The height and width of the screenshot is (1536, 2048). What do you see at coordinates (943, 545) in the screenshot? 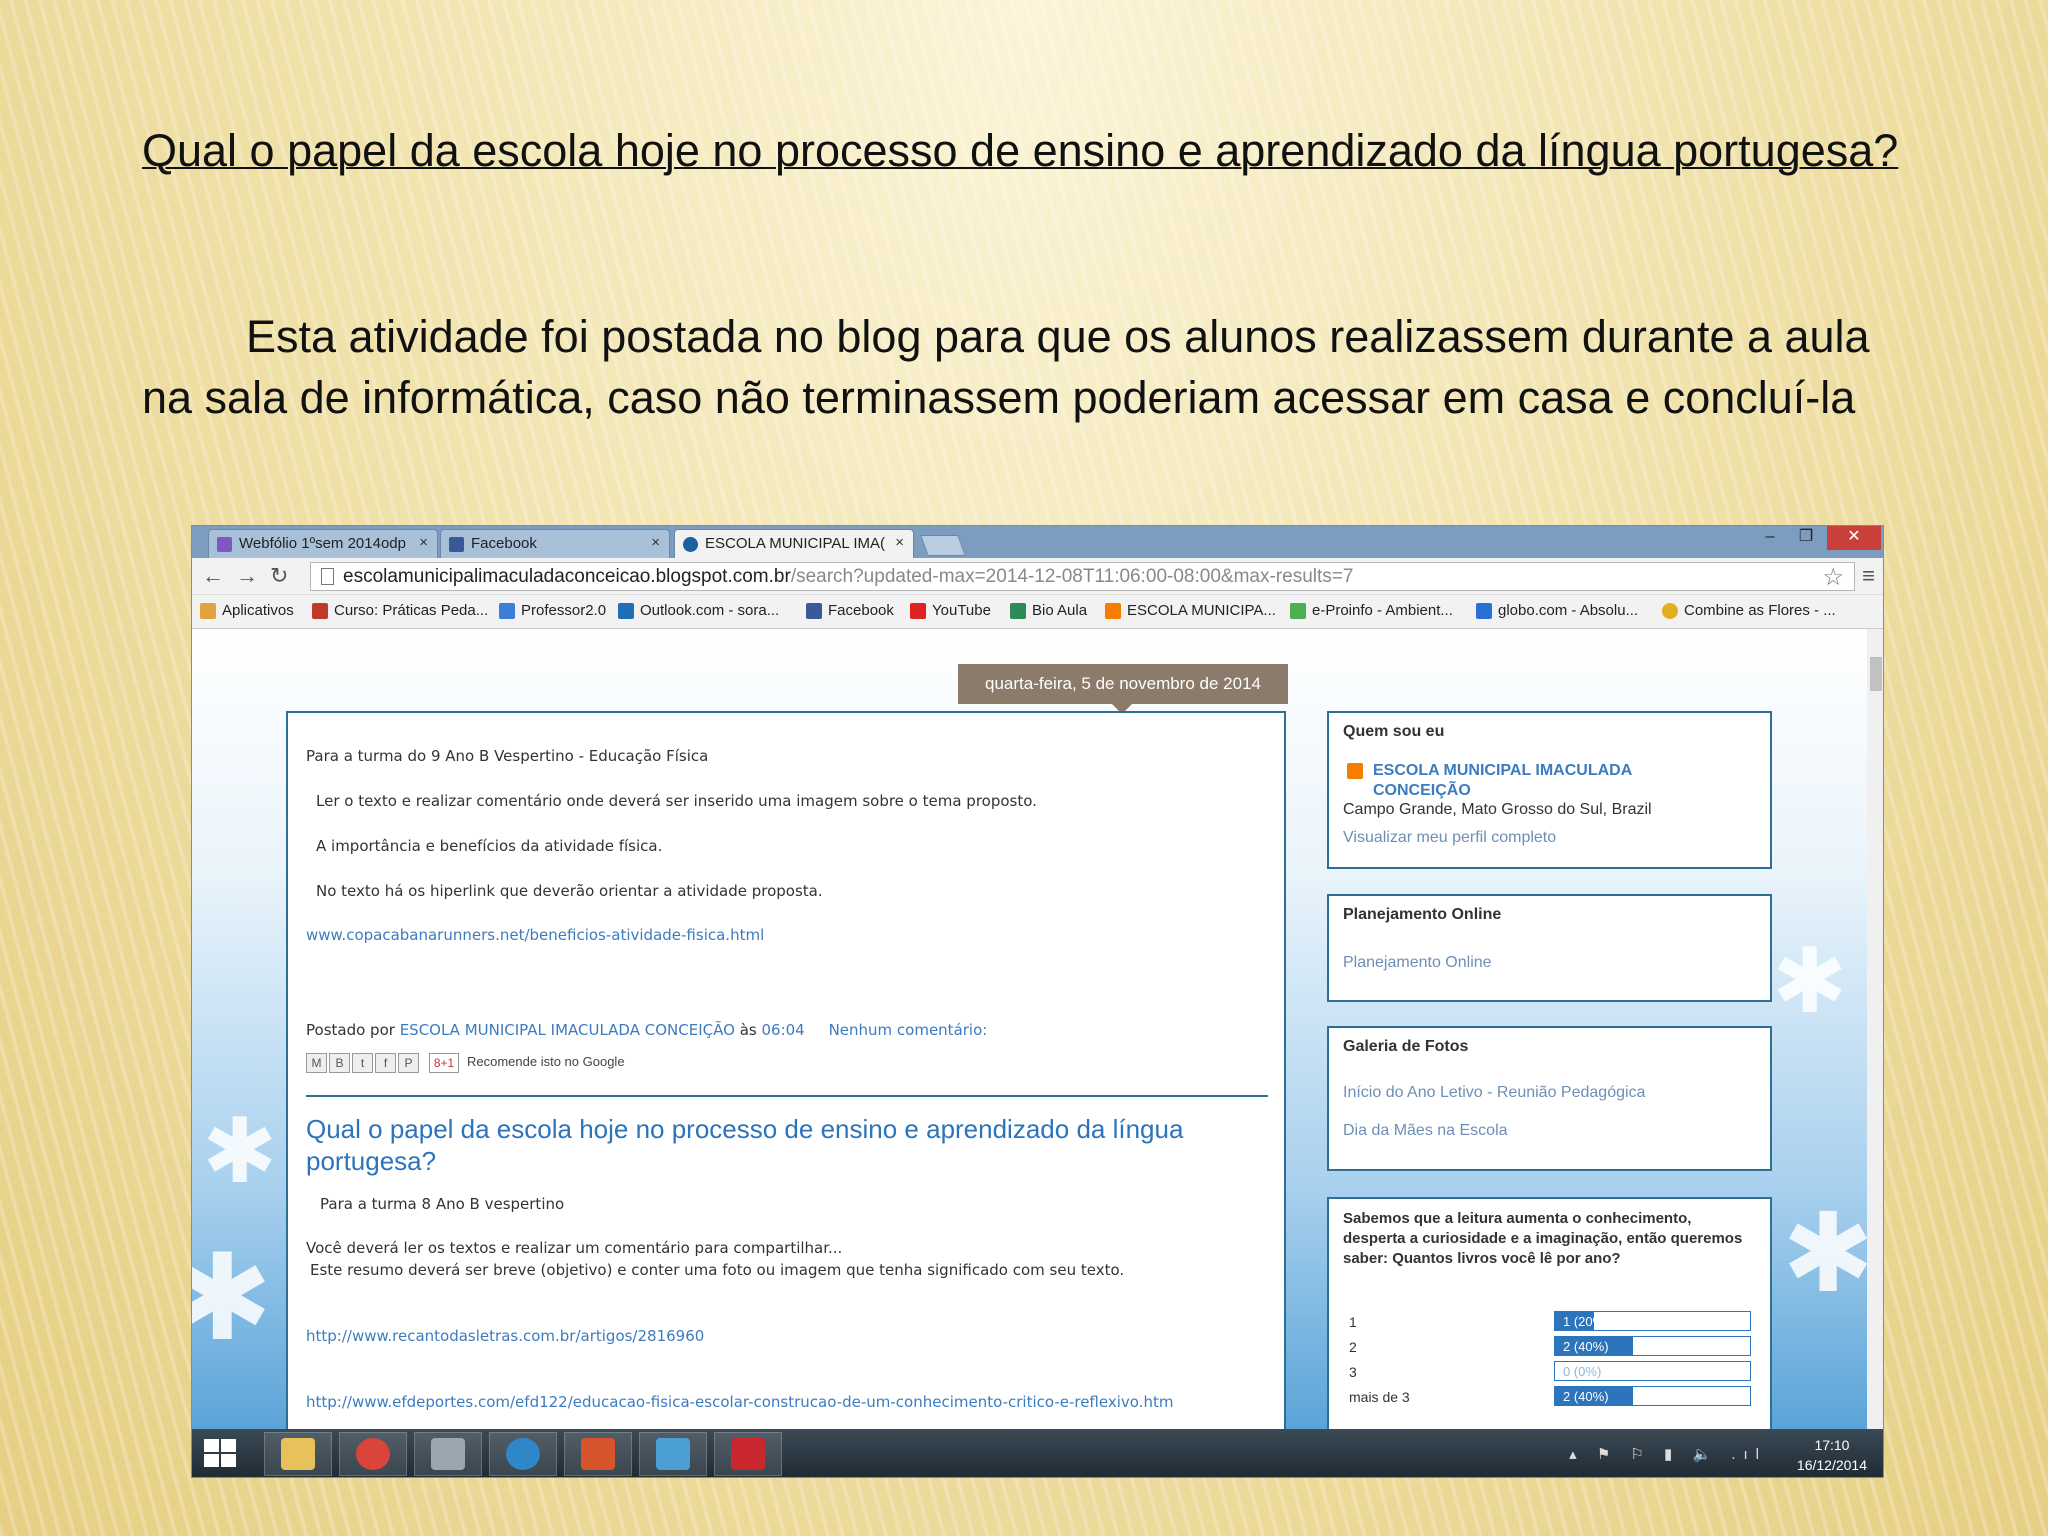
I see `new-tab-button` at bounding box center [943, 545].